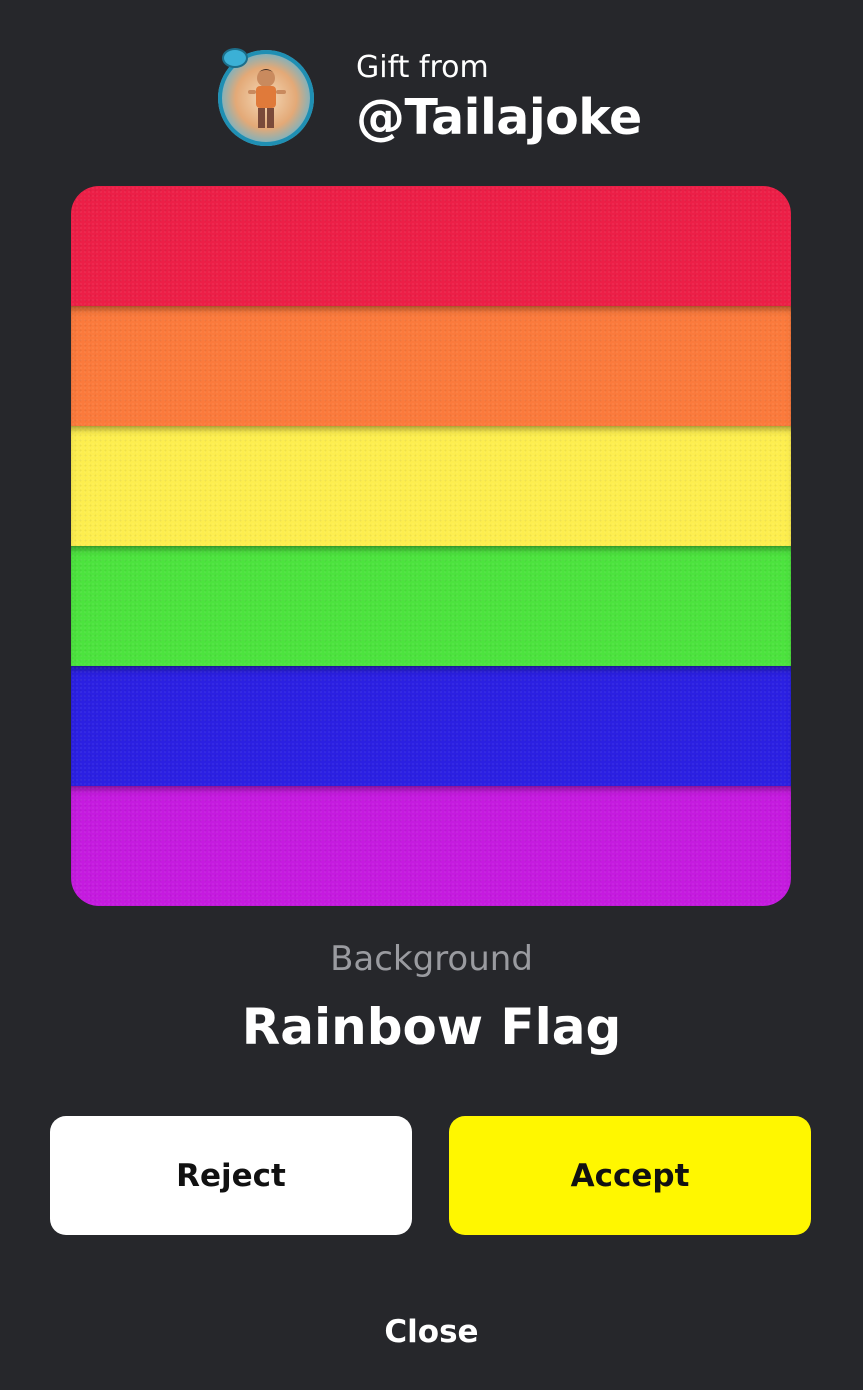 This screenshot has height=1390, width=863. I want to click on header-text: Gift from @Tailajoke, so click(499, 98).